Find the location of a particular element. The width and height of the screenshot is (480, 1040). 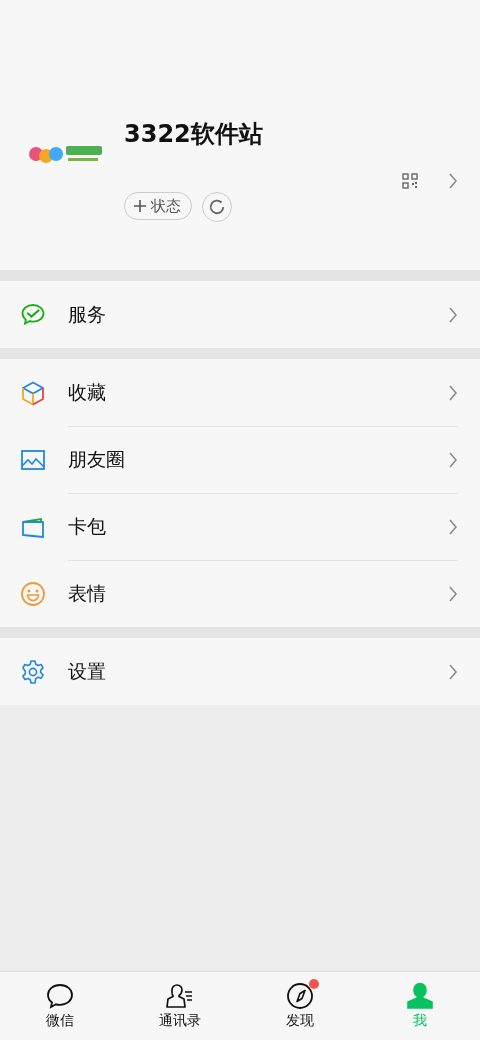

tab: 微信 is located at coordinates (60, 1006).